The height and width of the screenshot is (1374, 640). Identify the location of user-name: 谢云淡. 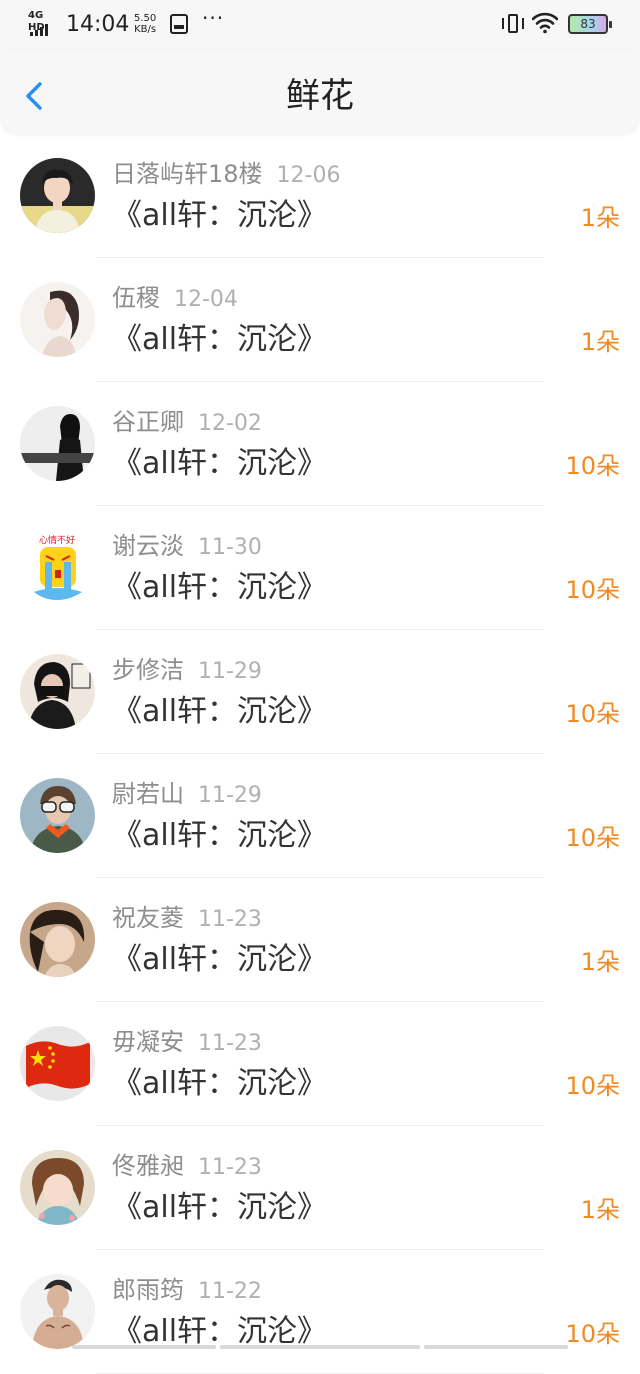
(148, 546).